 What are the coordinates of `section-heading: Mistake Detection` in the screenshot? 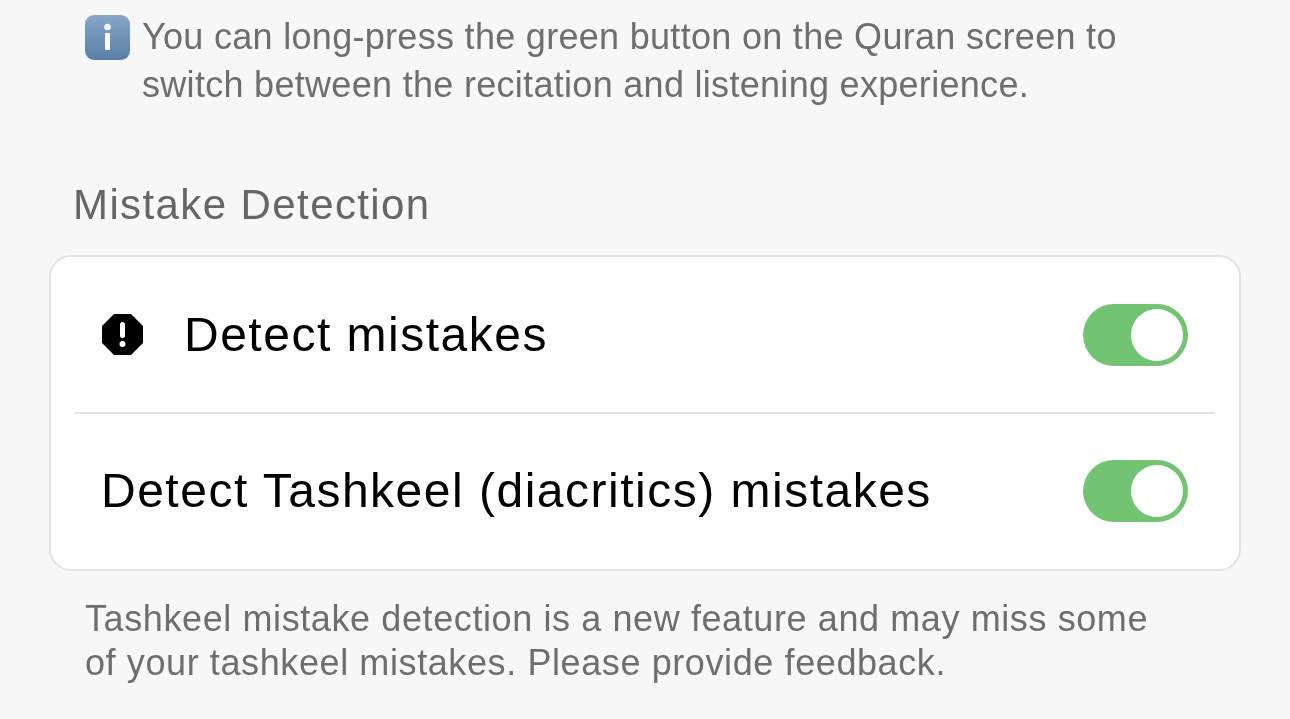 It's located at (252, 205).